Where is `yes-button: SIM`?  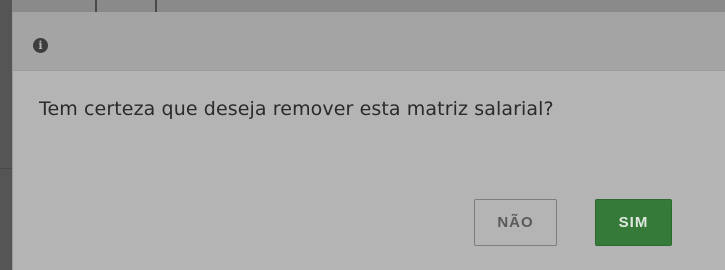
yes-button: SIM is located at coordinates (633, 222).